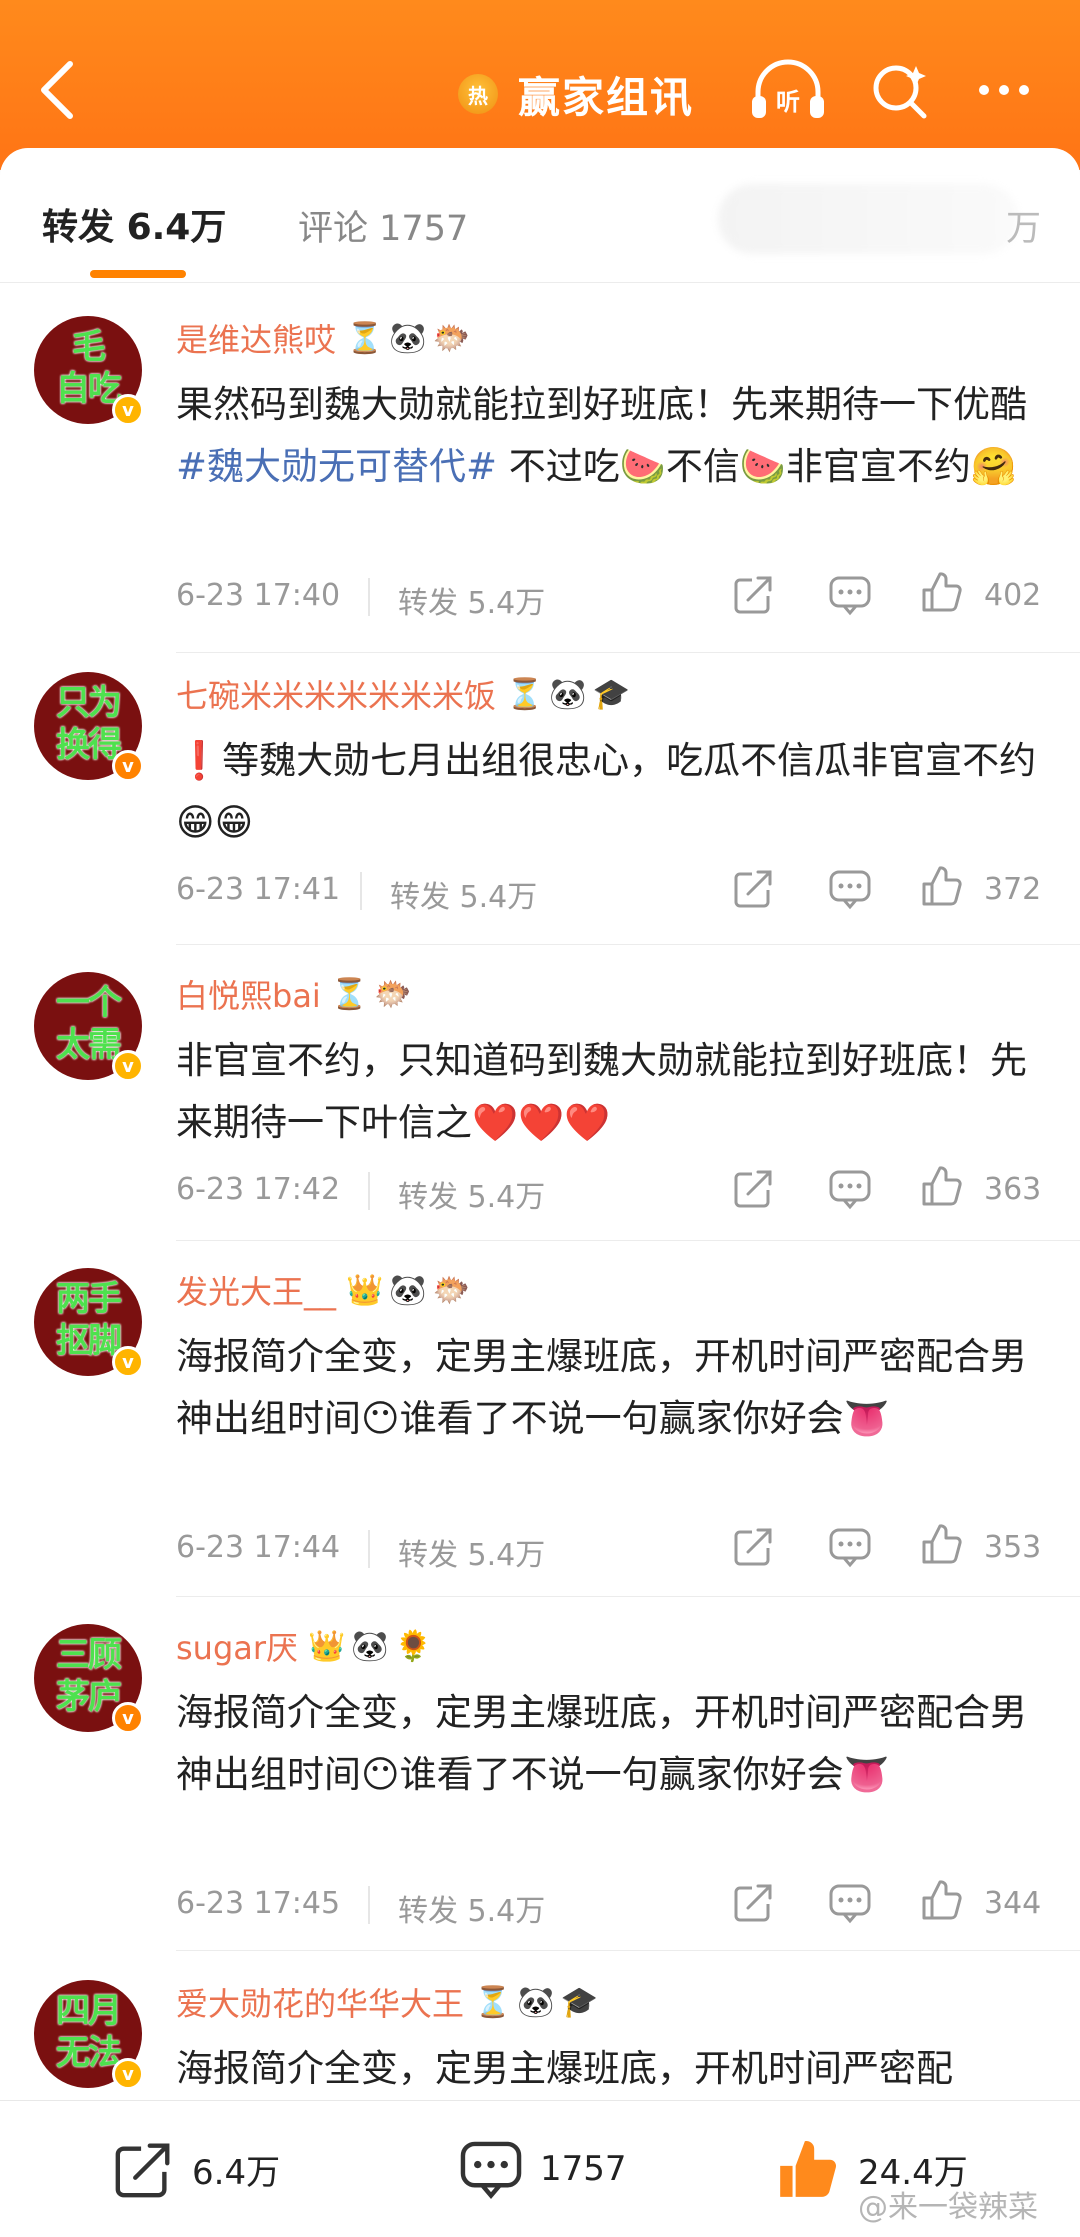 The height and width of the screenshot is (2237, 1080). Describe the element at coordinates (616, 1190) in the screenshot. I see `post-meta: 6-23 17:42 转发 5.4万 363` at that location.